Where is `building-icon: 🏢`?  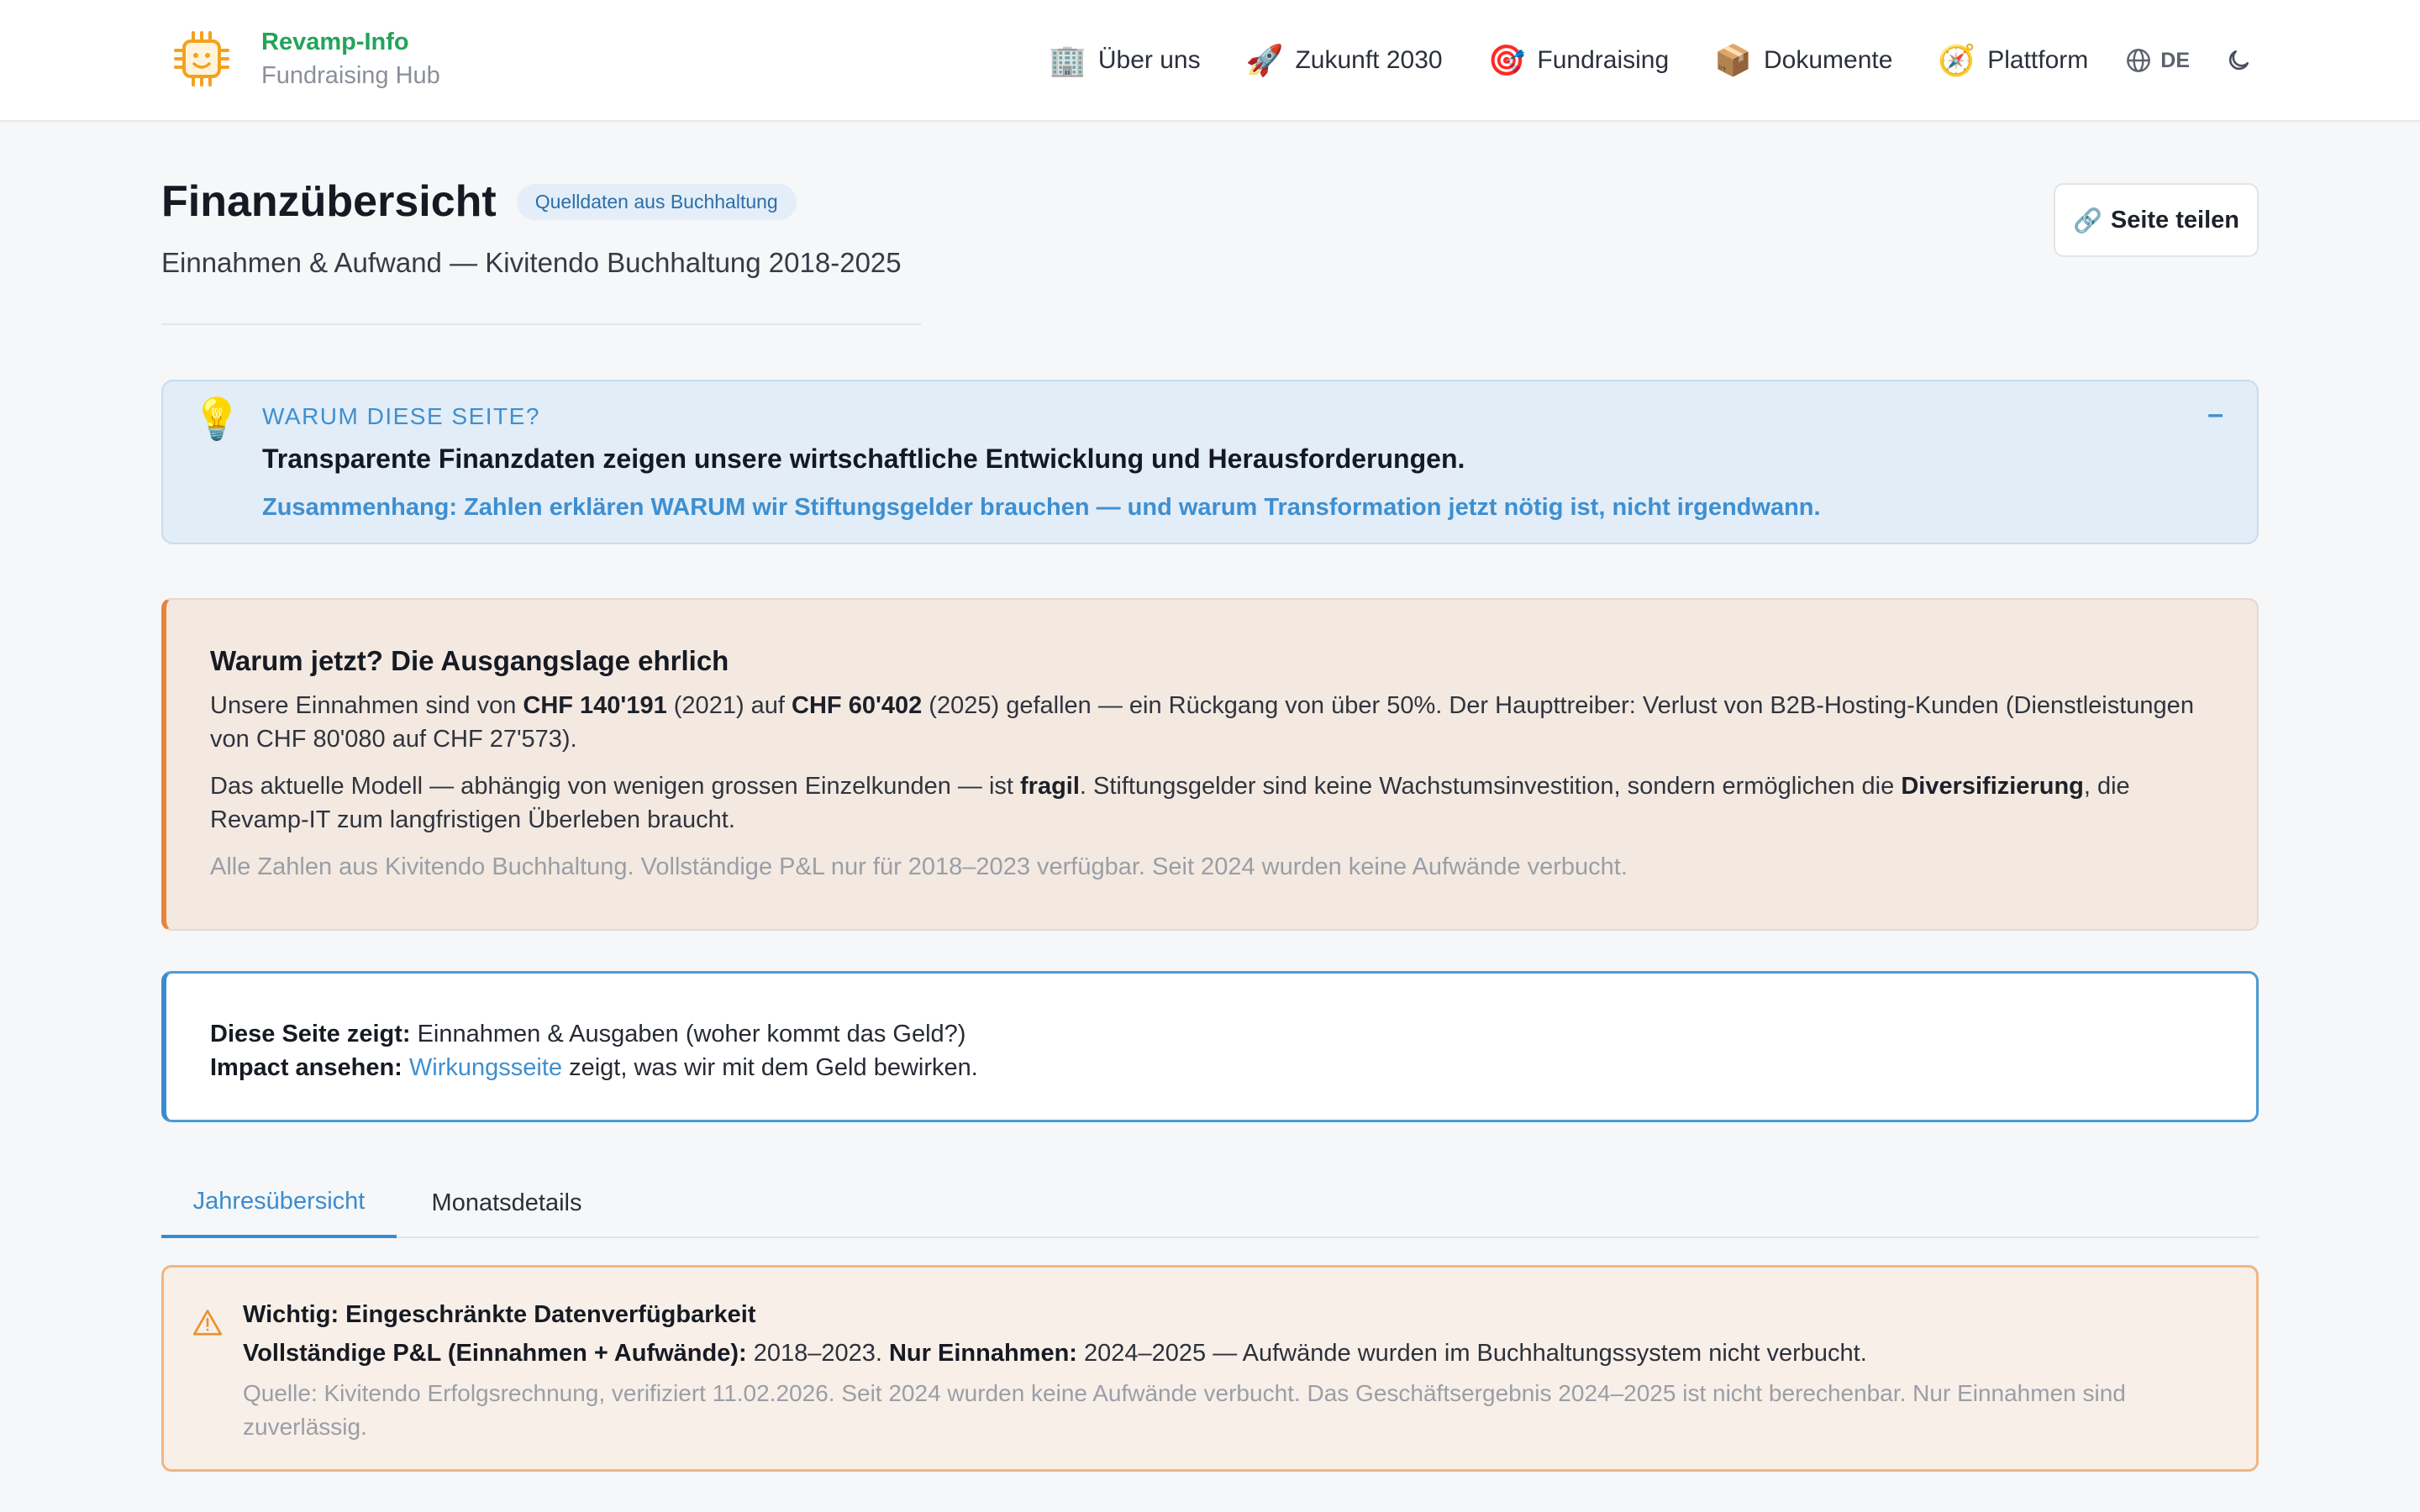 building-icon: 🏢 is located at coordinates (1067, 60).